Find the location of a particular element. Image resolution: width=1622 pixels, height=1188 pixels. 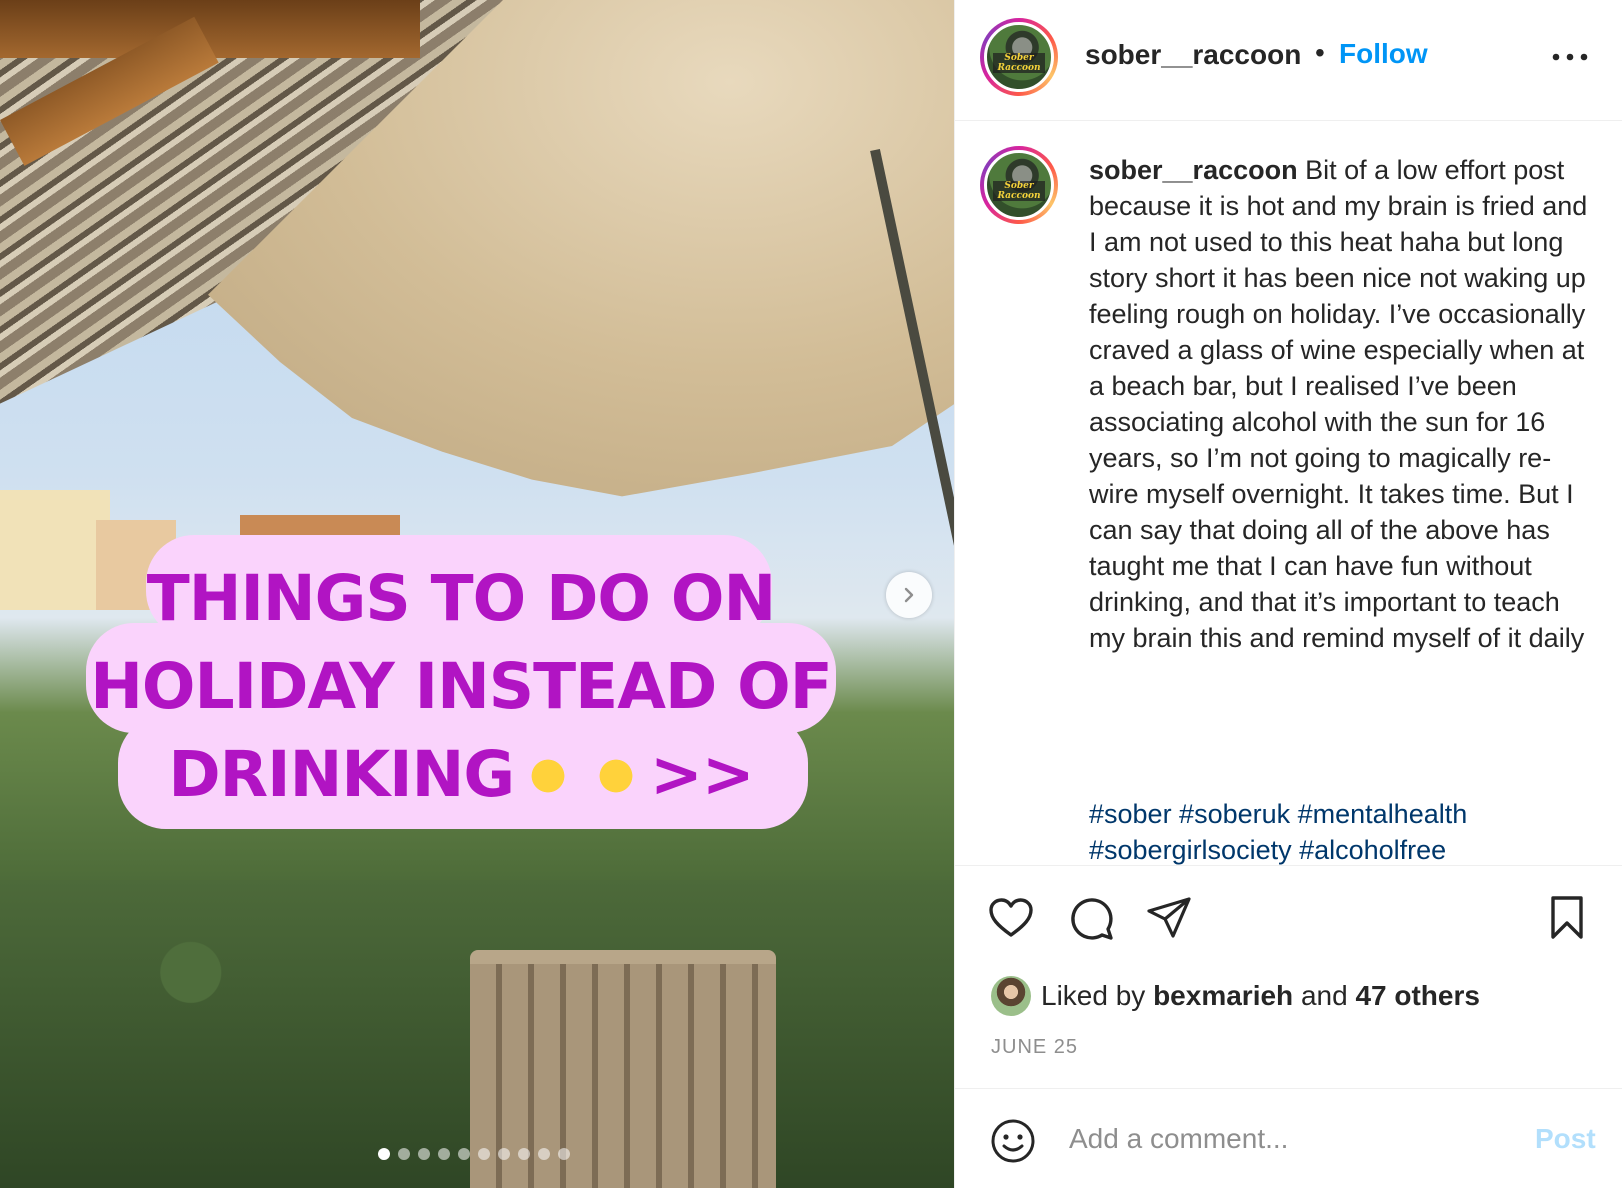

overlay-line-2: HOLIDAY INSTEAD OF is located at coordinates (461, 686).